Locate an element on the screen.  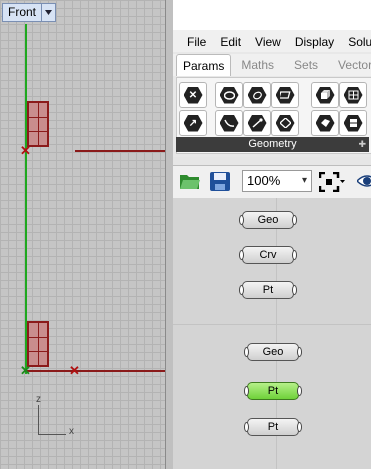
triad-z-label: z is located at coordinates (38, 399).